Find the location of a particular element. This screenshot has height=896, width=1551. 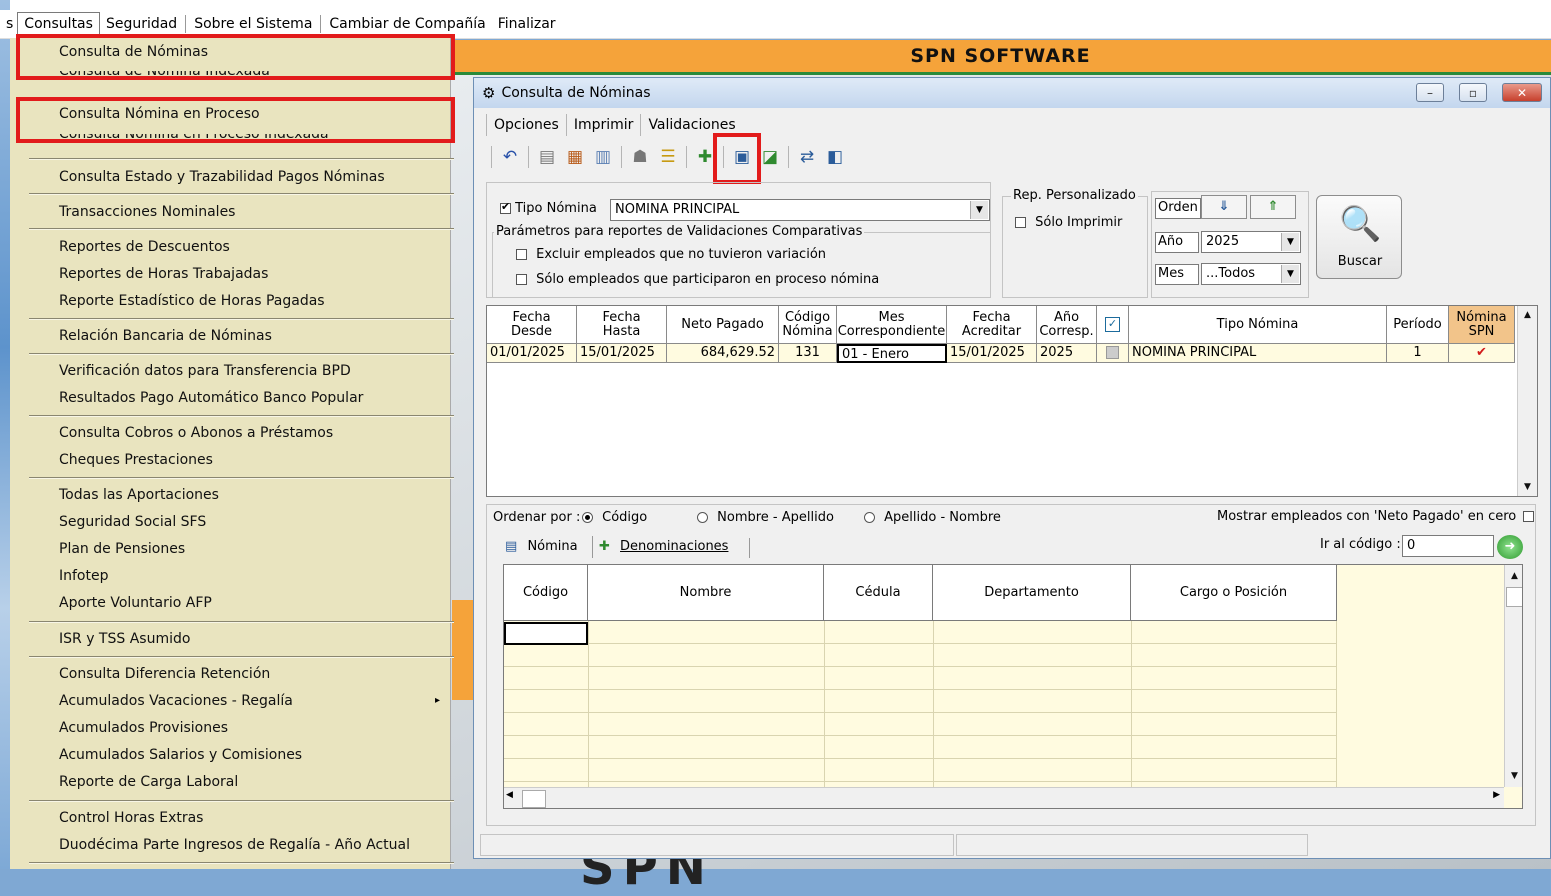

calendar-icon: ▦ is located at coordinates (575, 157).